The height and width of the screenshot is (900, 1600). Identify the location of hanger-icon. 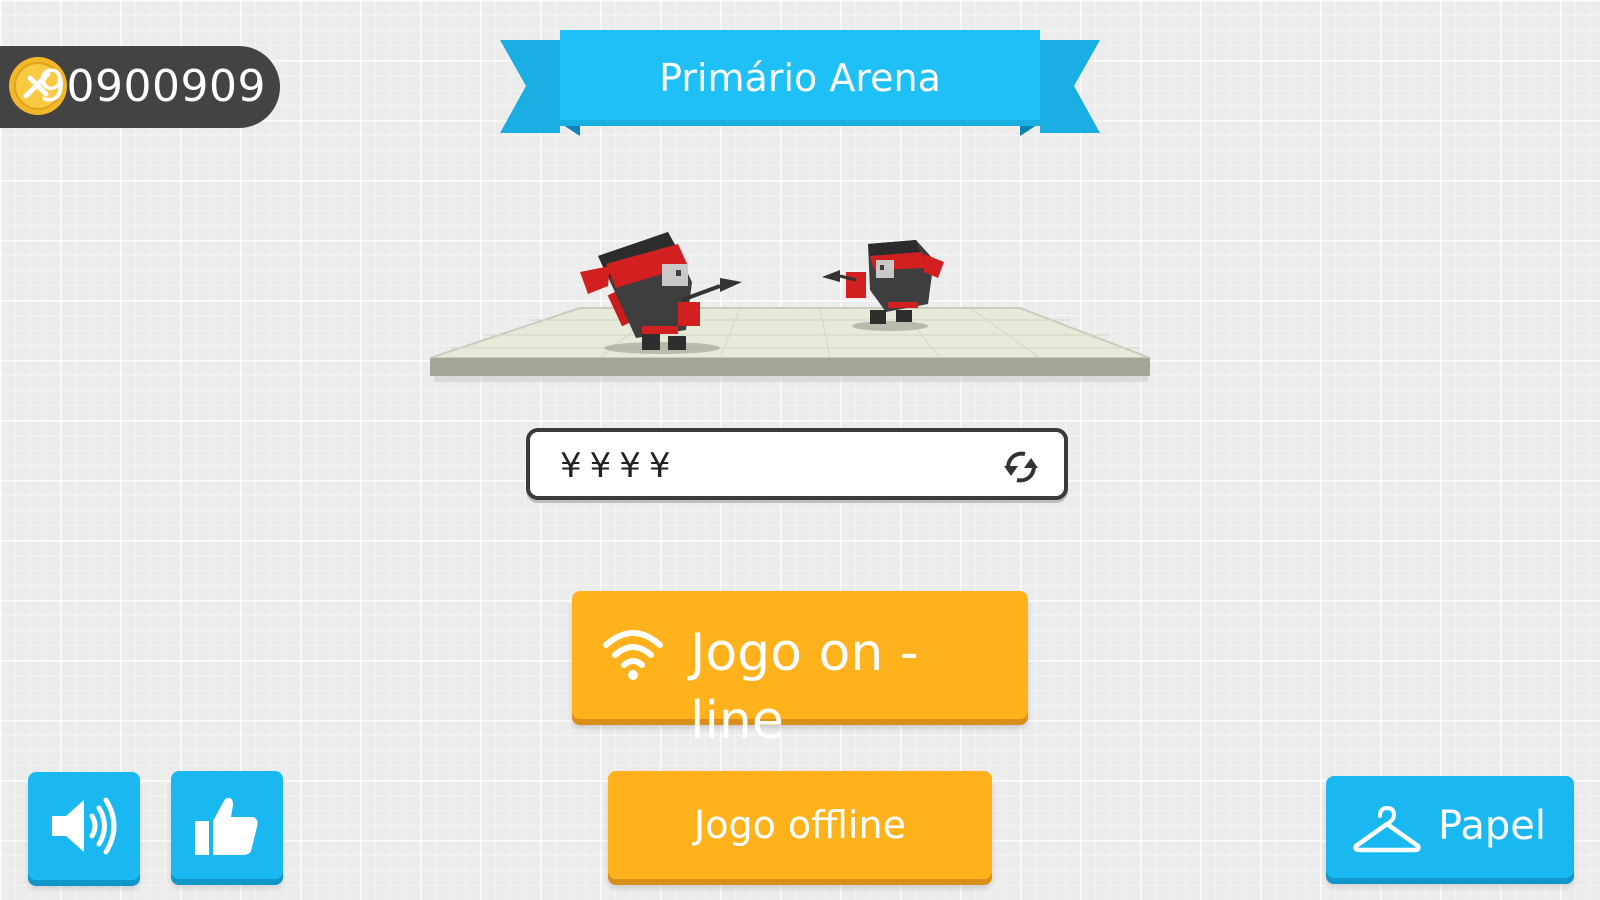
(1387, 829).